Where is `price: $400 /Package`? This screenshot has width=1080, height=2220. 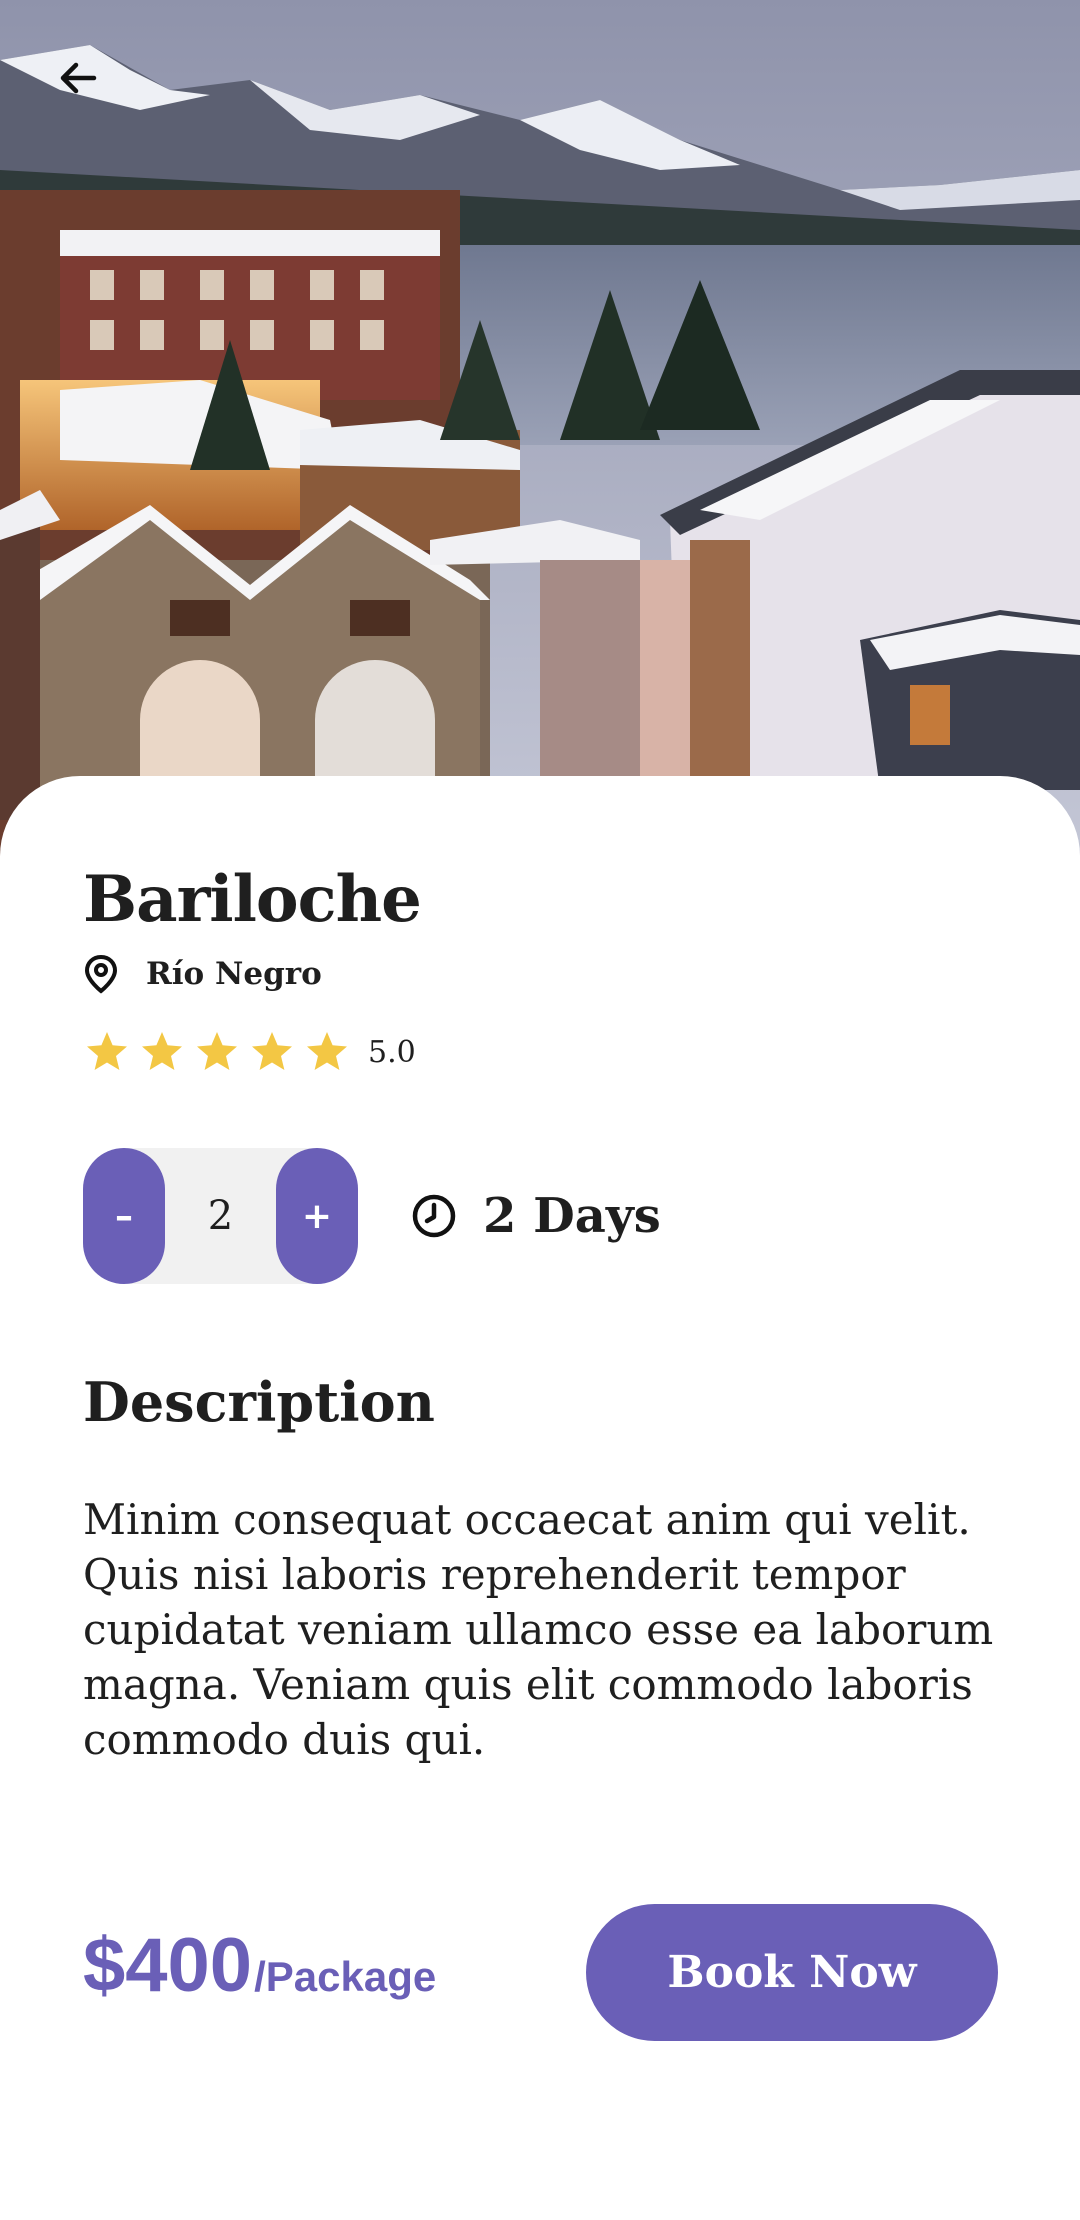
price: $400 /Package is located at coordinates (259, 1965).